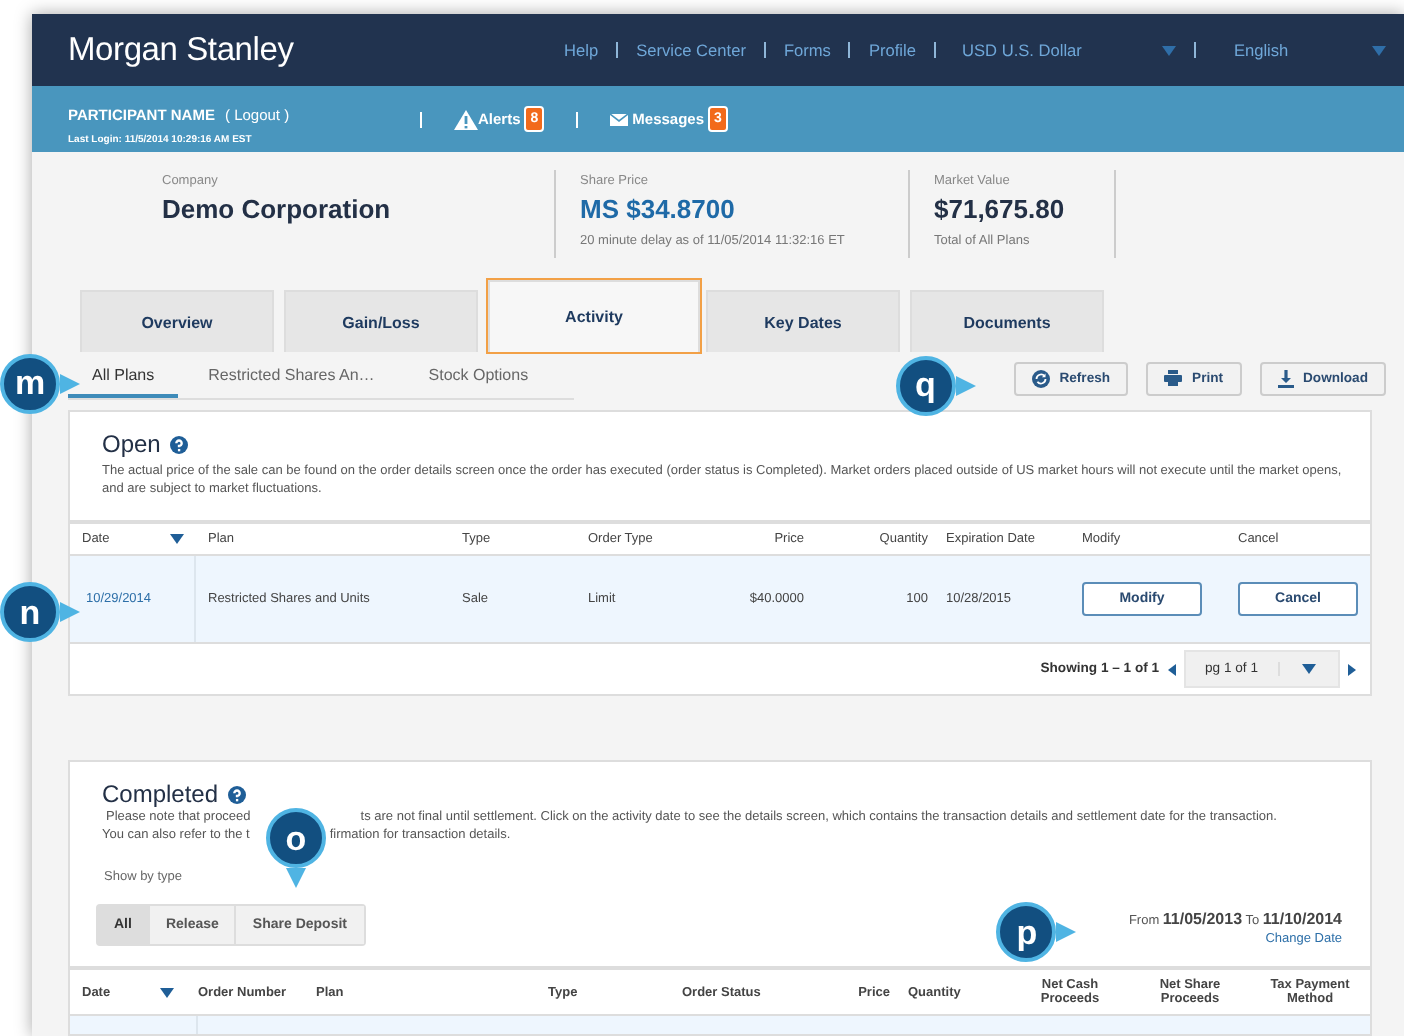  What do you see at coordinates (1171, 669) in the screenshot?
I see `previous-arrow-icon` at bounding box center [1171, 669].